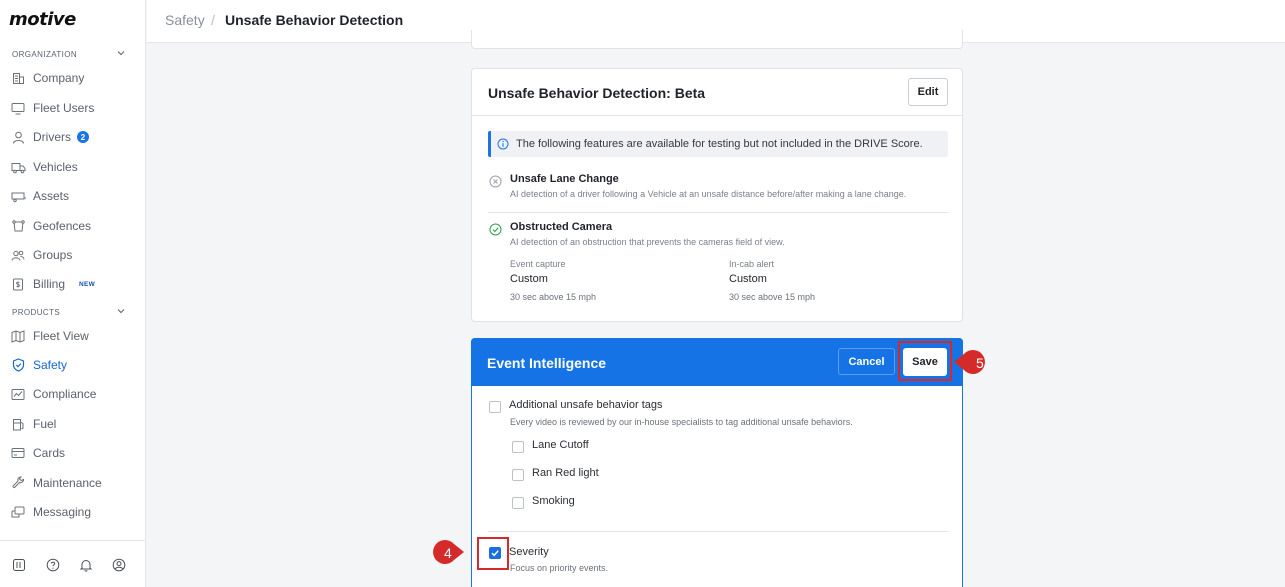 Image resolution: width=1285 pixels, height=587 pixels. Describe the element at coordinates (83, 137) in the screenshot. I see `drivers-count-badge: 2` at that location.